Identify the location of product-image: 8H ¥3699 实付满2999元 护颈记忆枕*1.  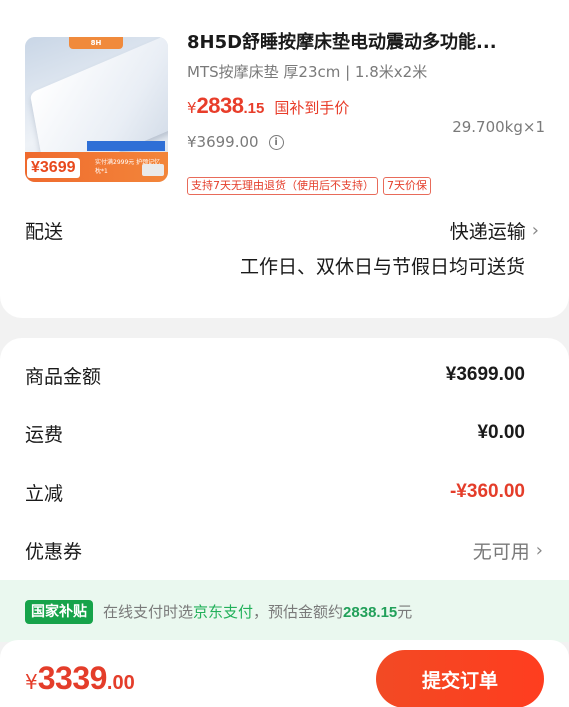
(96, 109).